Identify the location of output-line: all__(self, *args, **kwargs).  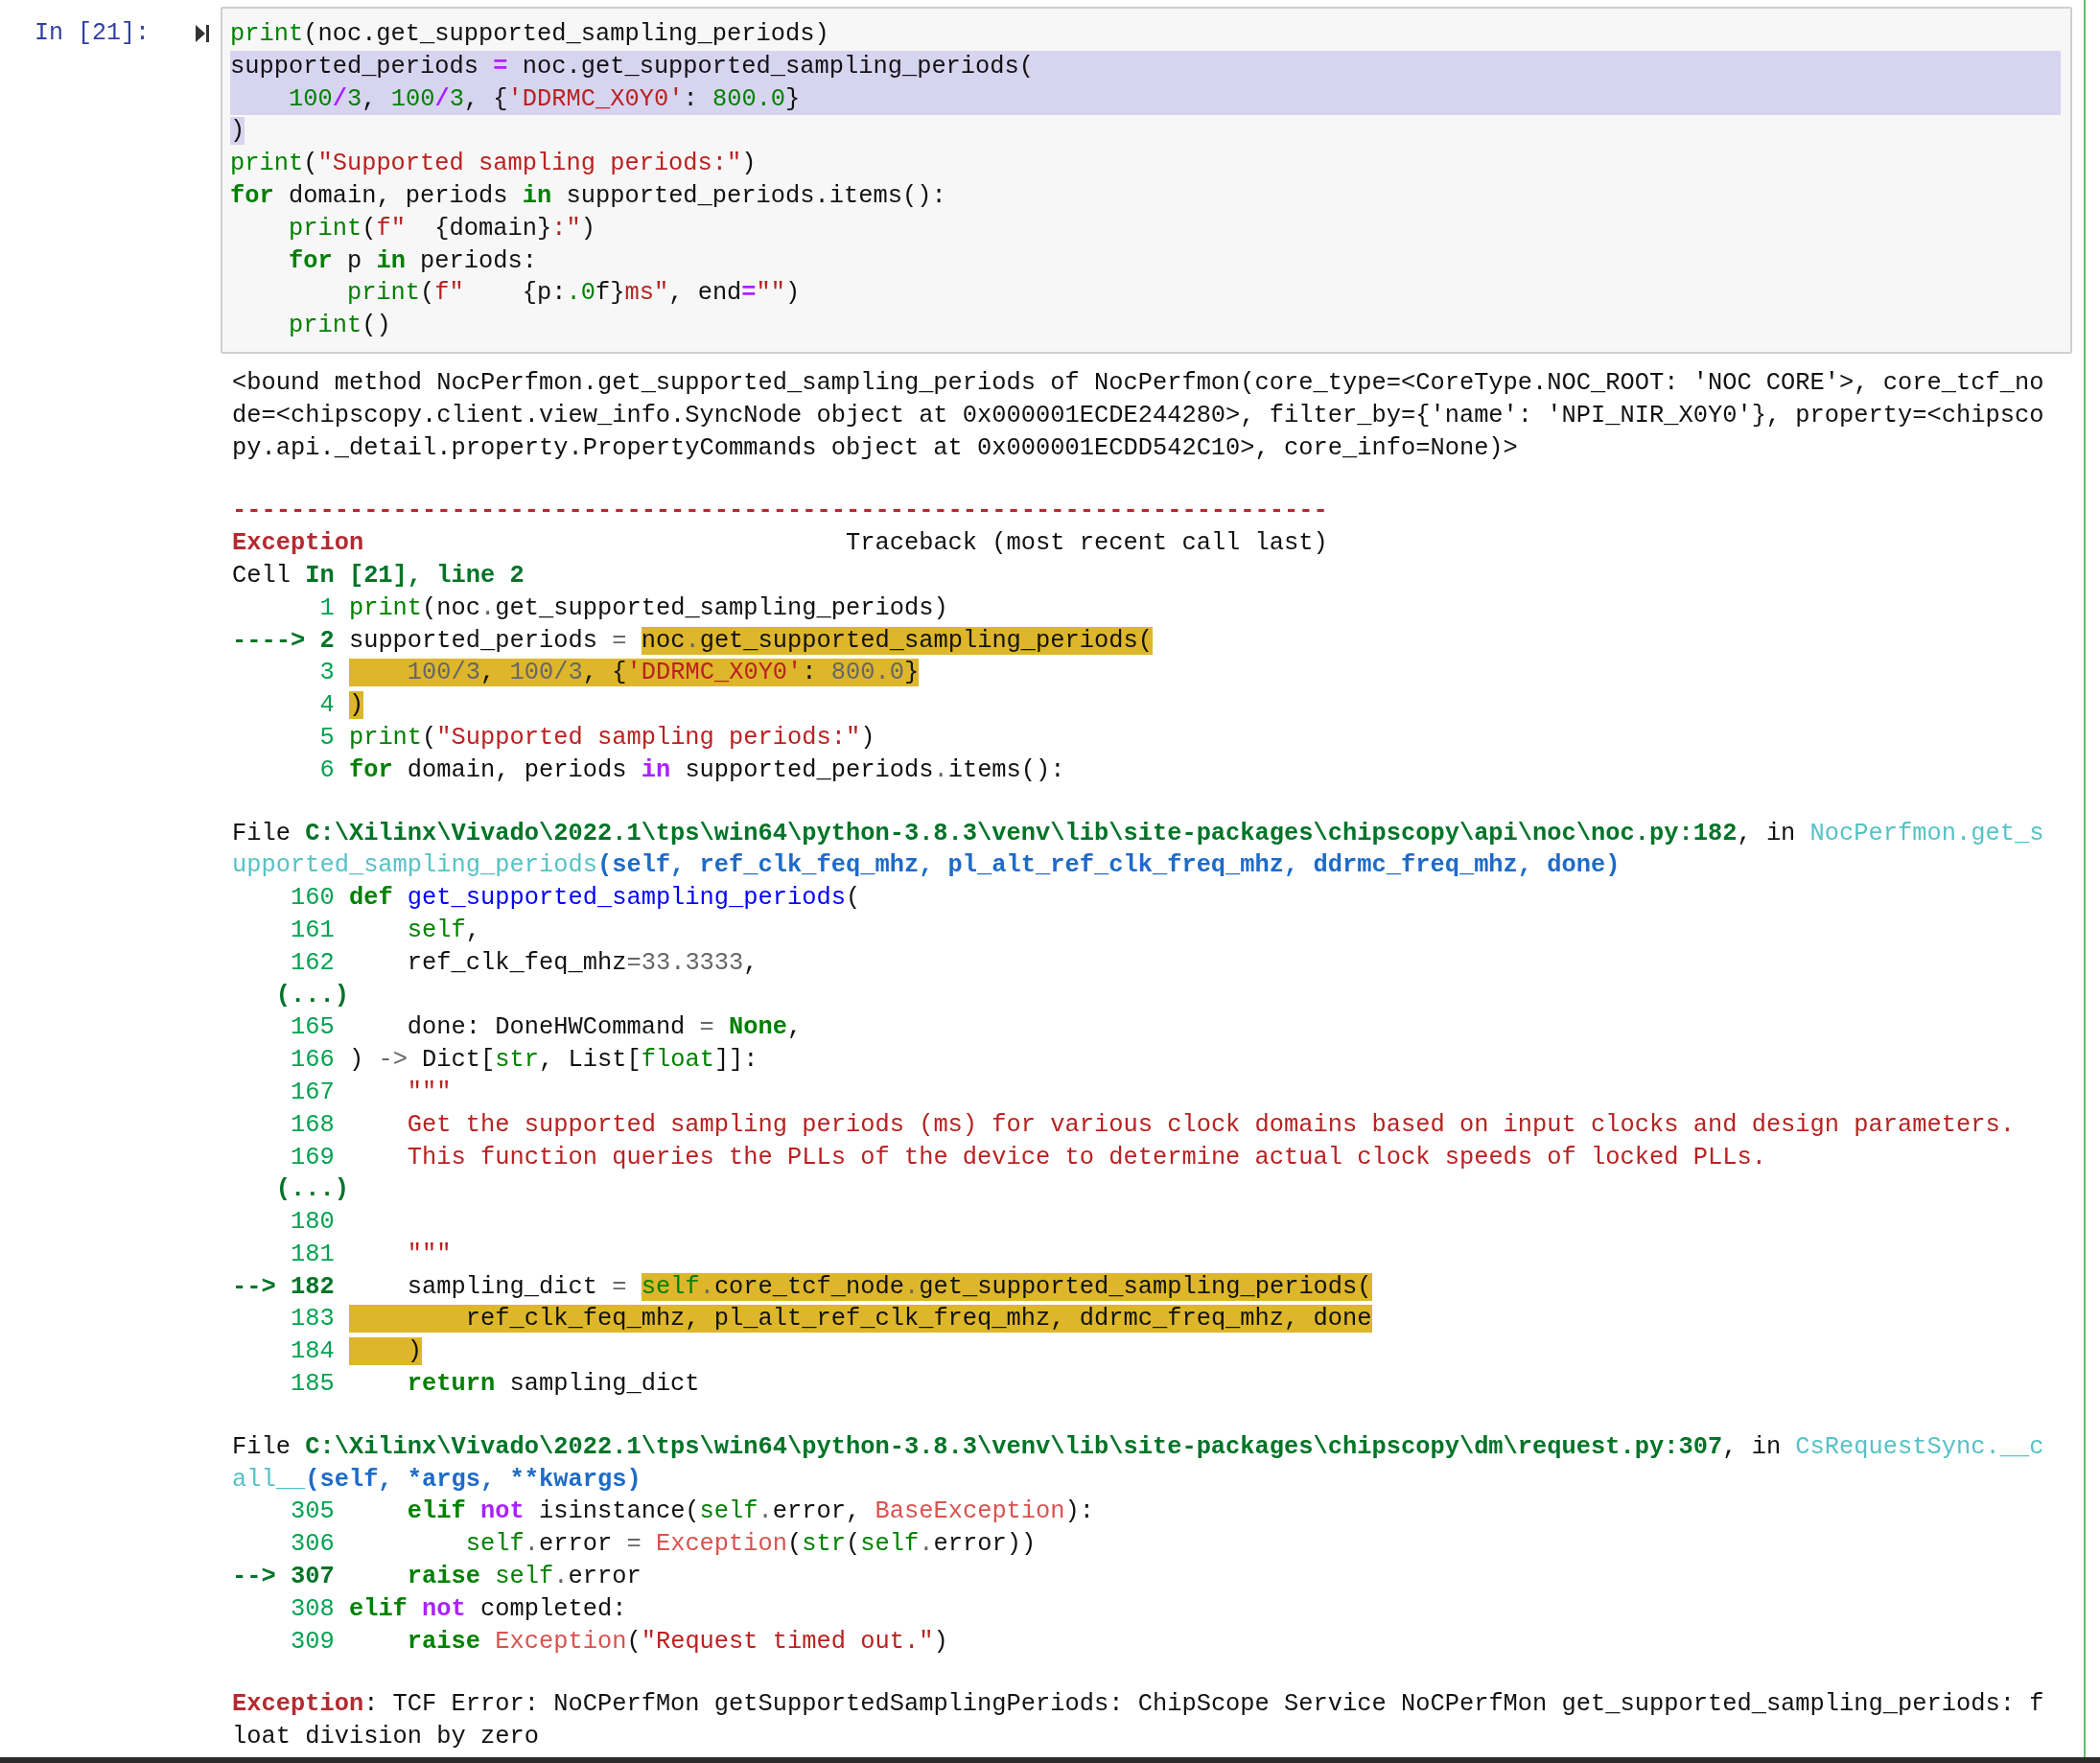
(437, 1480).